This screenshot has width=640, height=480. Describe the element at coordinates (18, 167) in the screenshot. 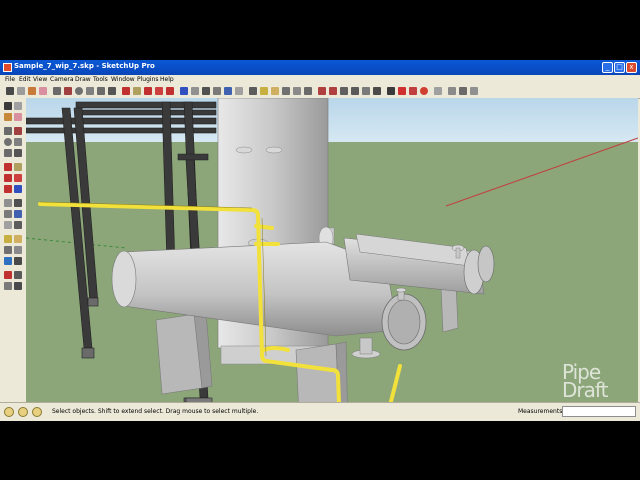

I see `pushpull-tool-icon` at that location.